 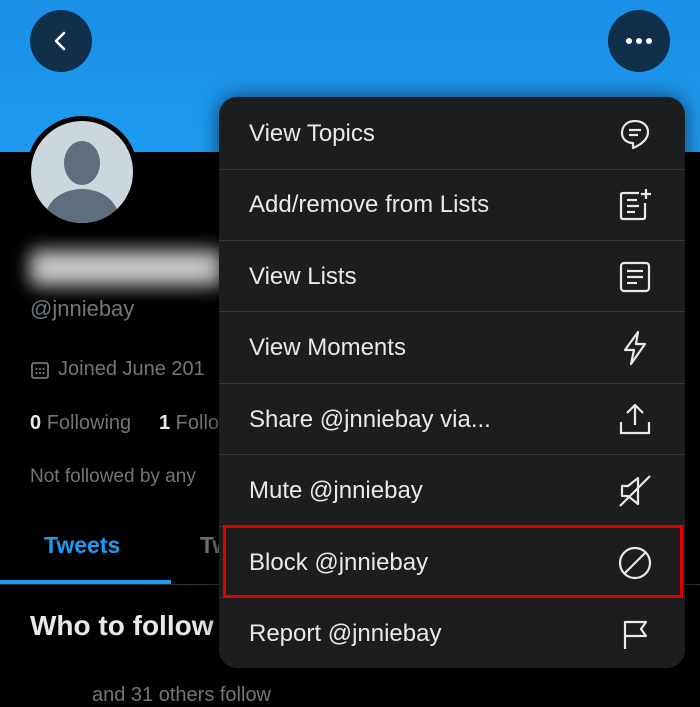 What do you see at coordinates (122, 625) in the screenshot?
I see `who-to-follow-heading: Who to follow` at bounding box center [122, 625].